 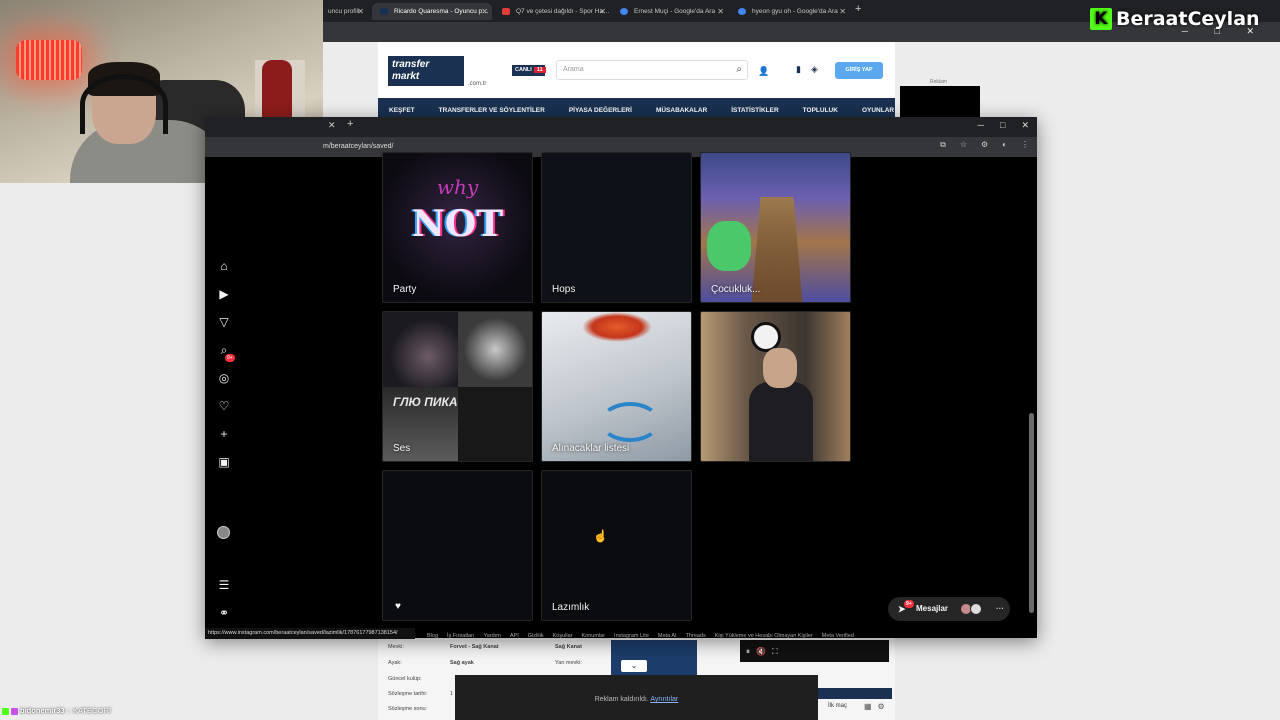 What do you see at coordinates (1002, 125) in the screenshot?
I see `maximize-icon: □` at bounding box center [1002, 125].